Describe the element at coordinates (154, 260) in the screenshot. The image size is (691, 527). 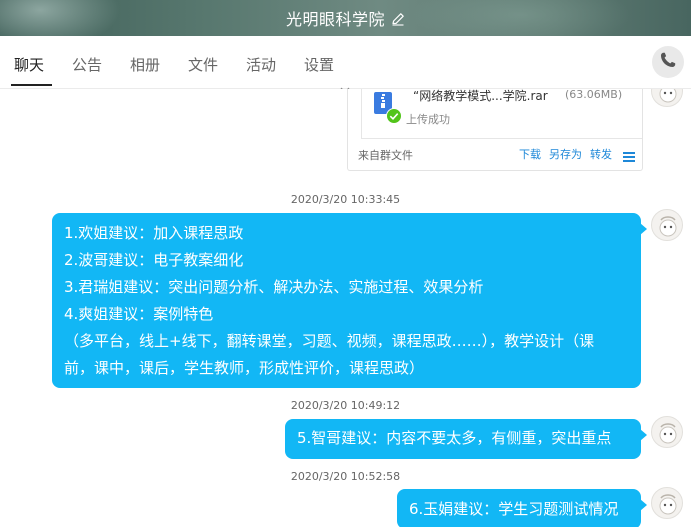
I see `message-line: 2.波哥建议：电子教案细化` at that location.